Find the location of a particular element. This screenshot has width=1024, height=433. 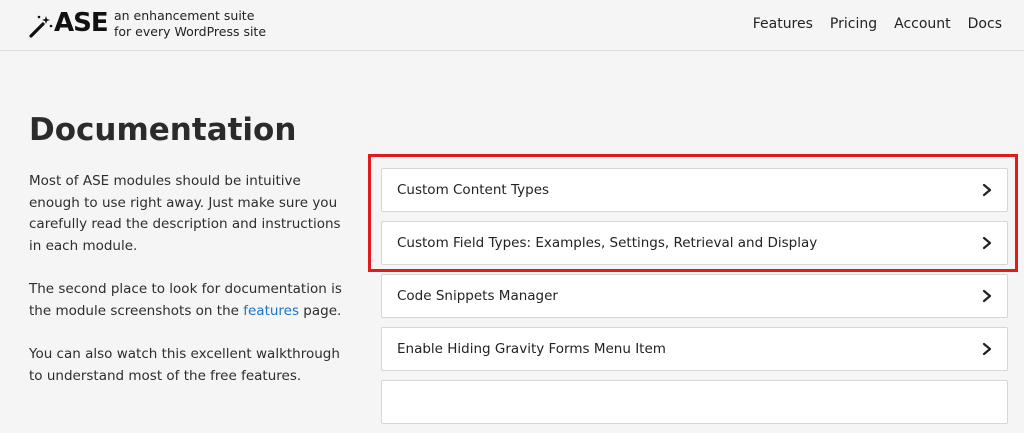

accordion-item-label: Custom Content Types is located at coordinates (473, 190).